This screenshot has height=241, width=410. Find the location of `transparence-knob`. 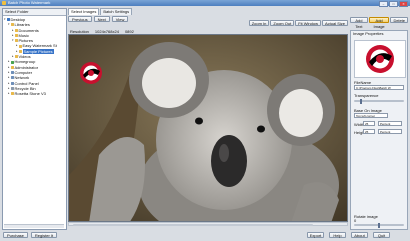

transparence-knob is located at coordinates (360, 101).